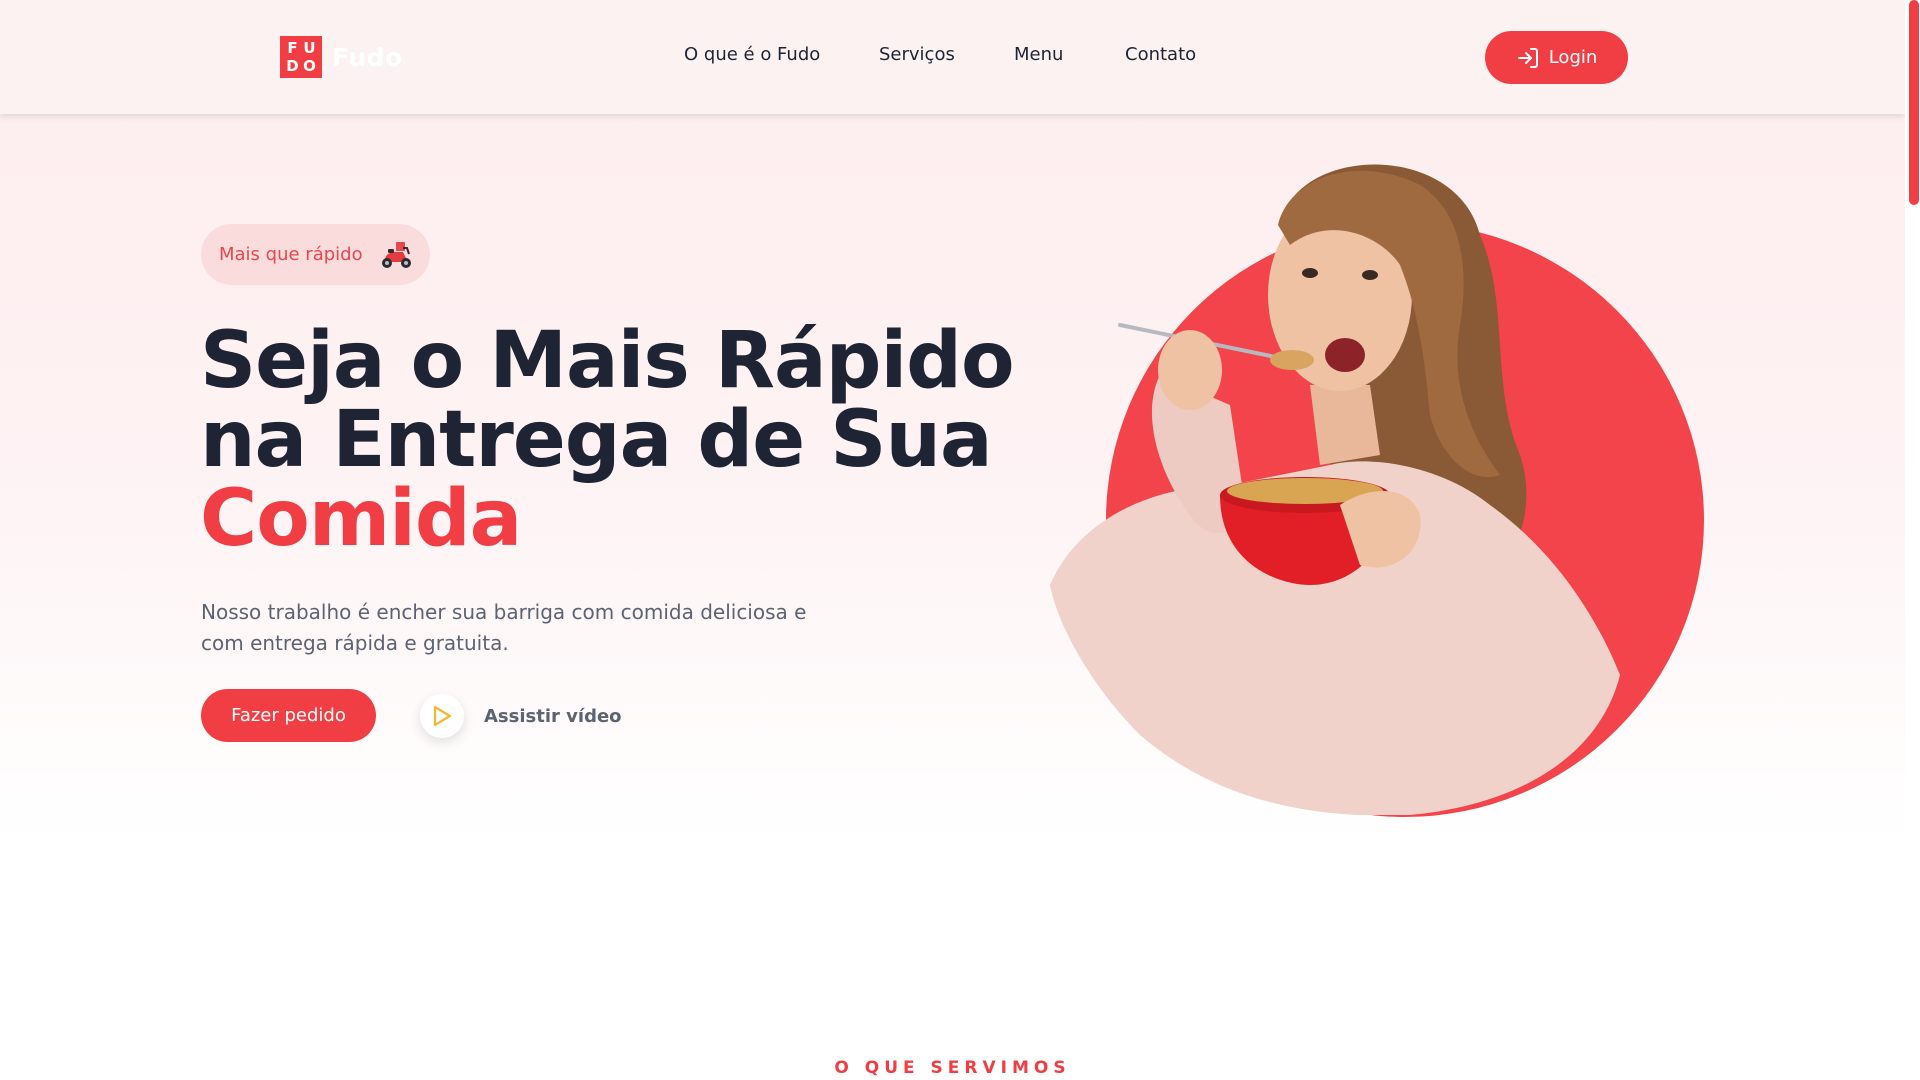 This screenshot has width=1920, height=1080. Describe the element at coordinates (367, 57) in the screenshot. I see `logo-text: Fudo` at that location.